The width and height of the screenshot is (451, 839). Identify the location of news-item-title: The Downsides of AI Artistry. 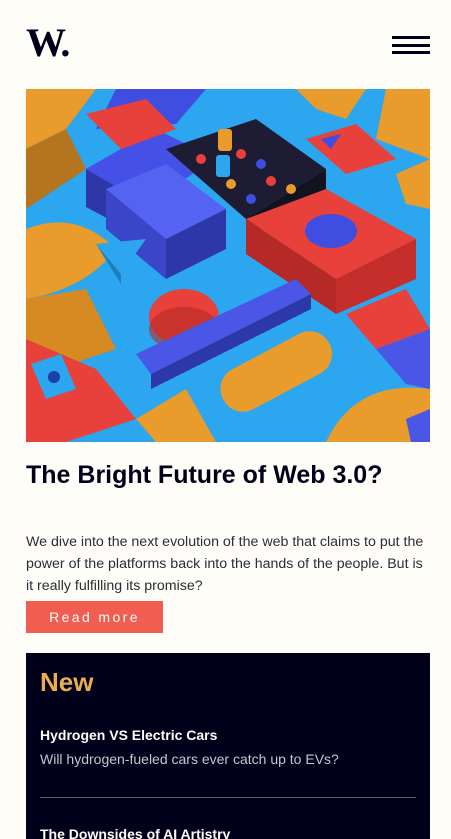
(228, 832).